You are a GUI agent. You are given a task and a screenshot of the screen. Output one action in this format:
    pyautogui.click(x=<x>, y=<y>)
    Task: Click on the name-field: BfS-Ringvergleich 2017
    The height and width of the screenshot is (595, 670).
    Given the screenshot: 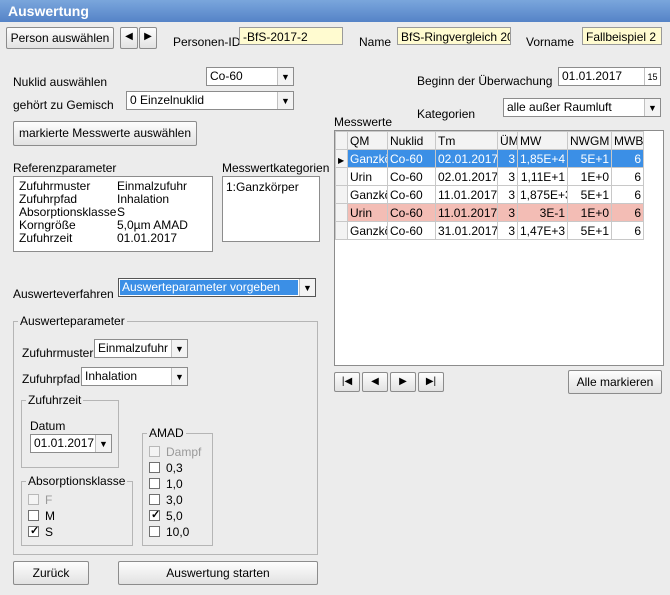 What is the action you would take?
    pyautogui.click(x=454, y=36)
    